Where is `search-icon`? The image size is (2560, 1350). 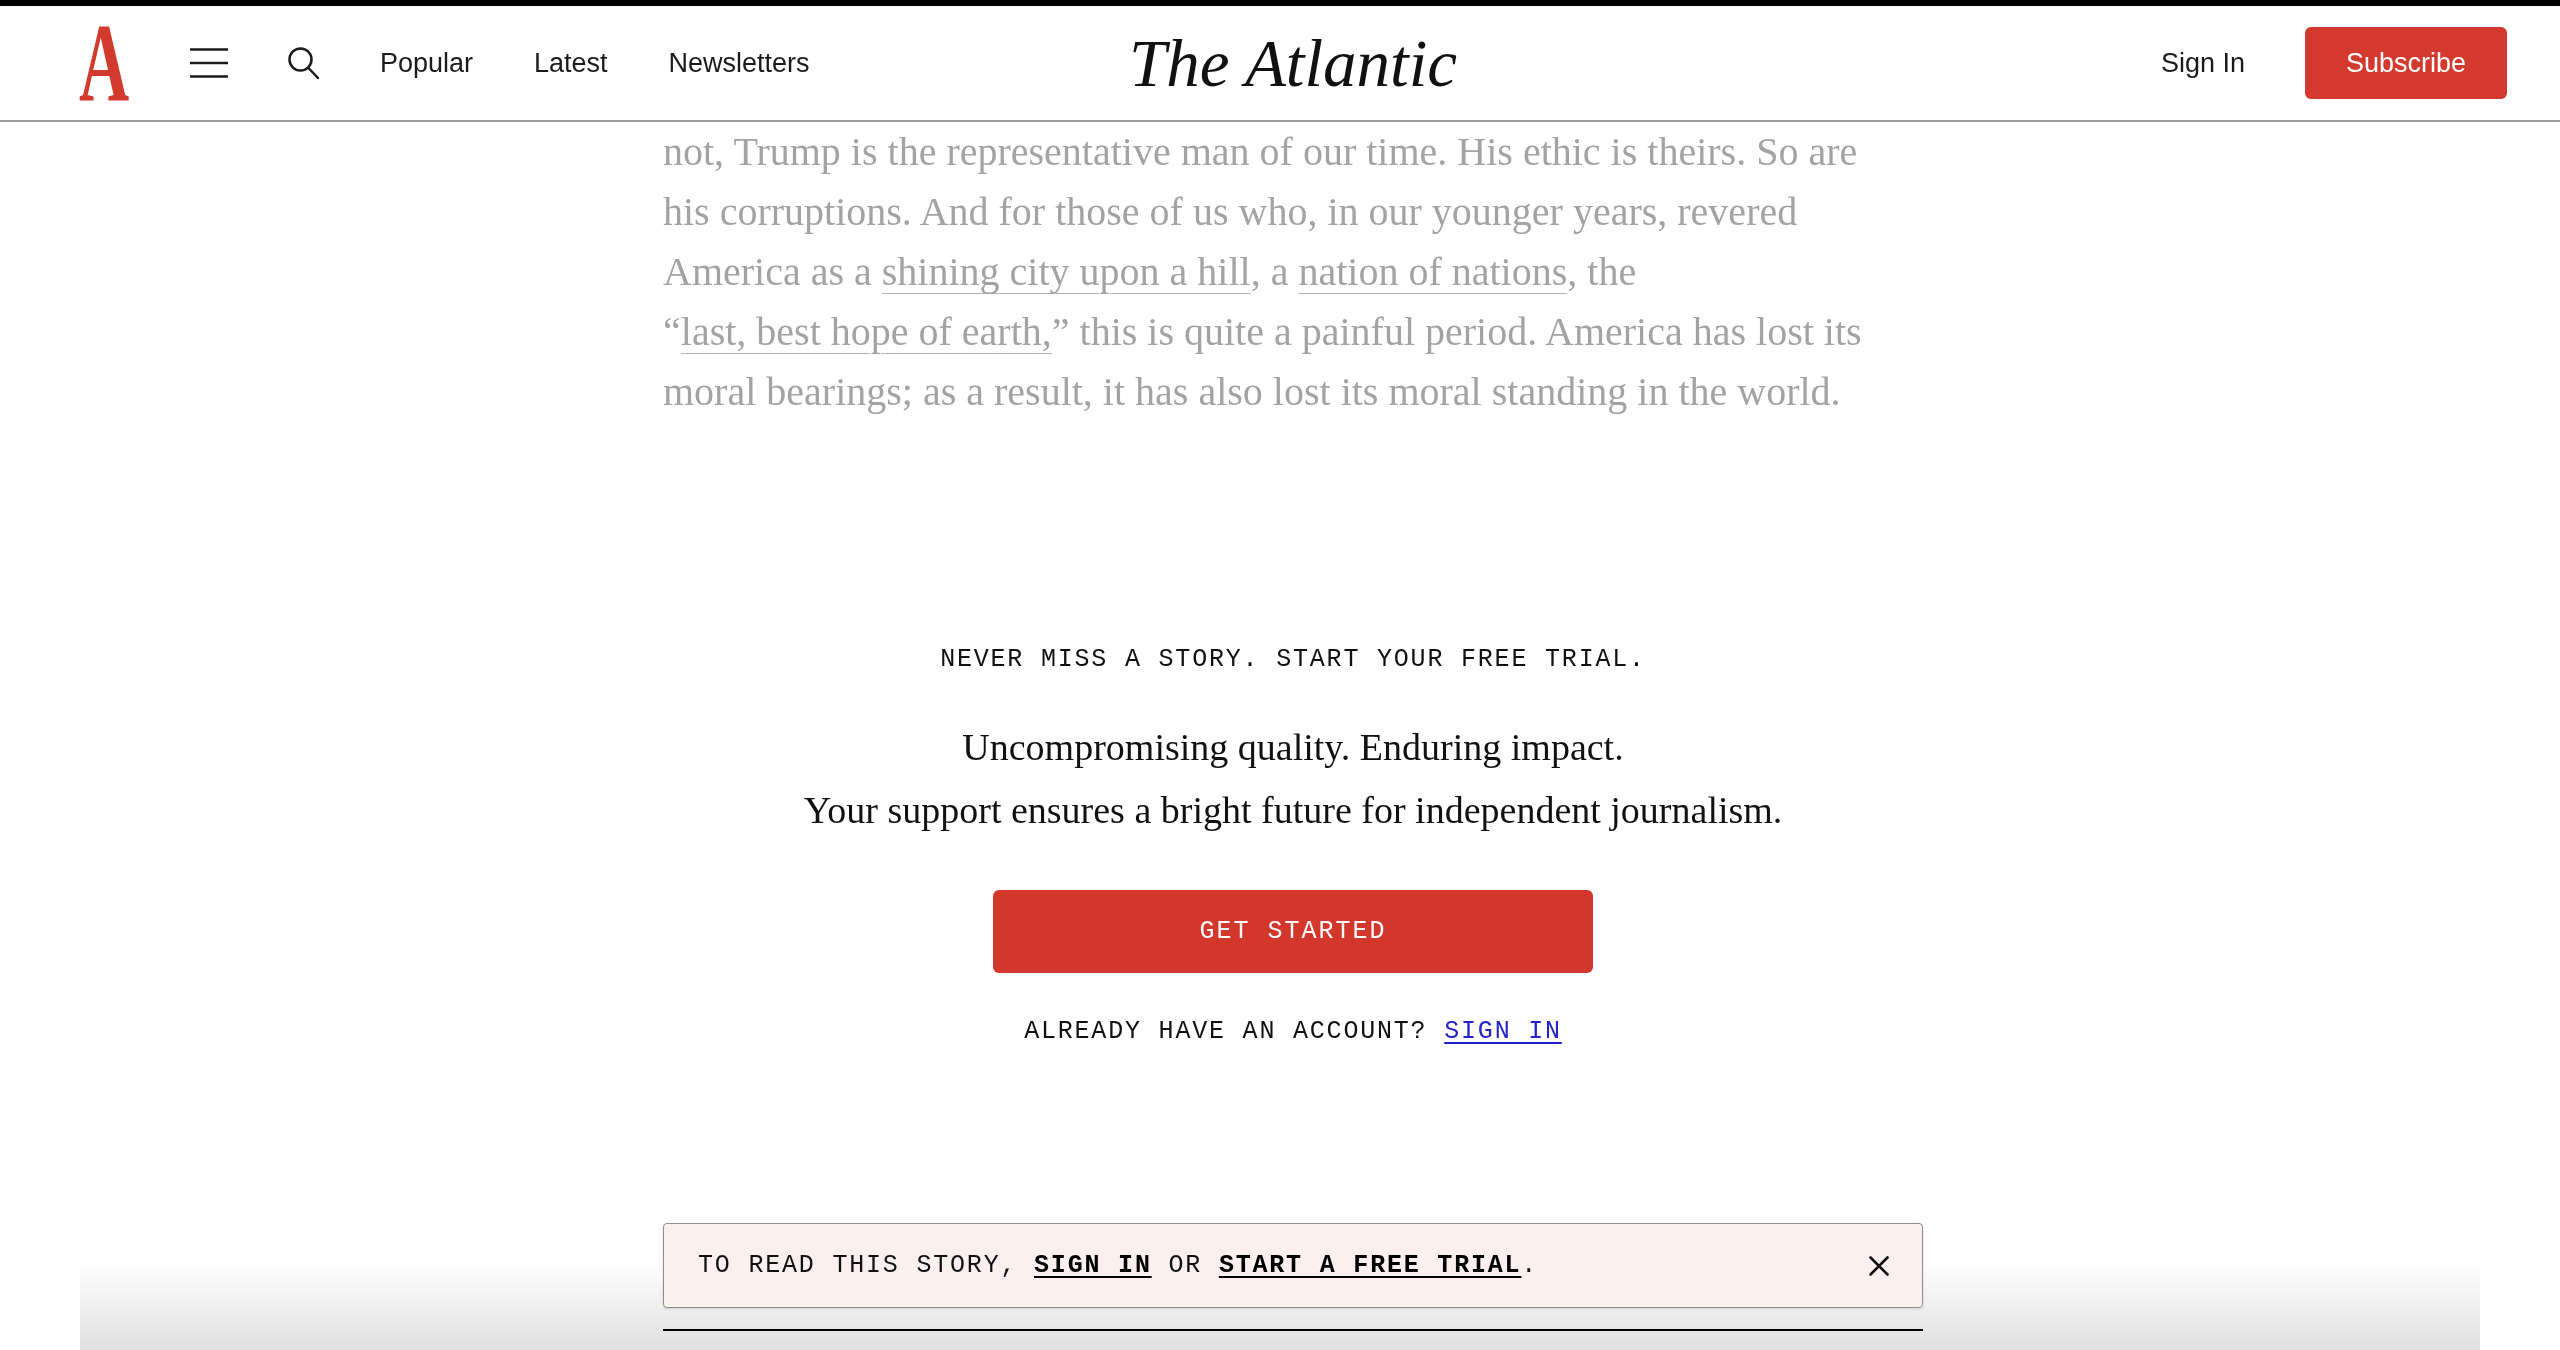 search-icon is located at coordinates (303, 63).